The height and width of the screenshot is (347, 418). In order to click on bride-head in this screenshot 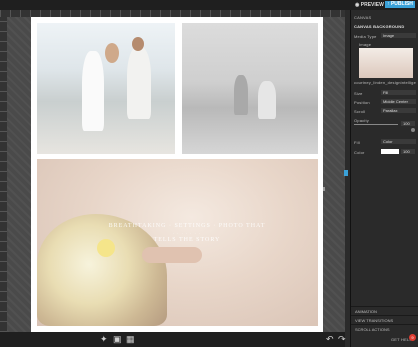, I will do `click(112, 53)`.